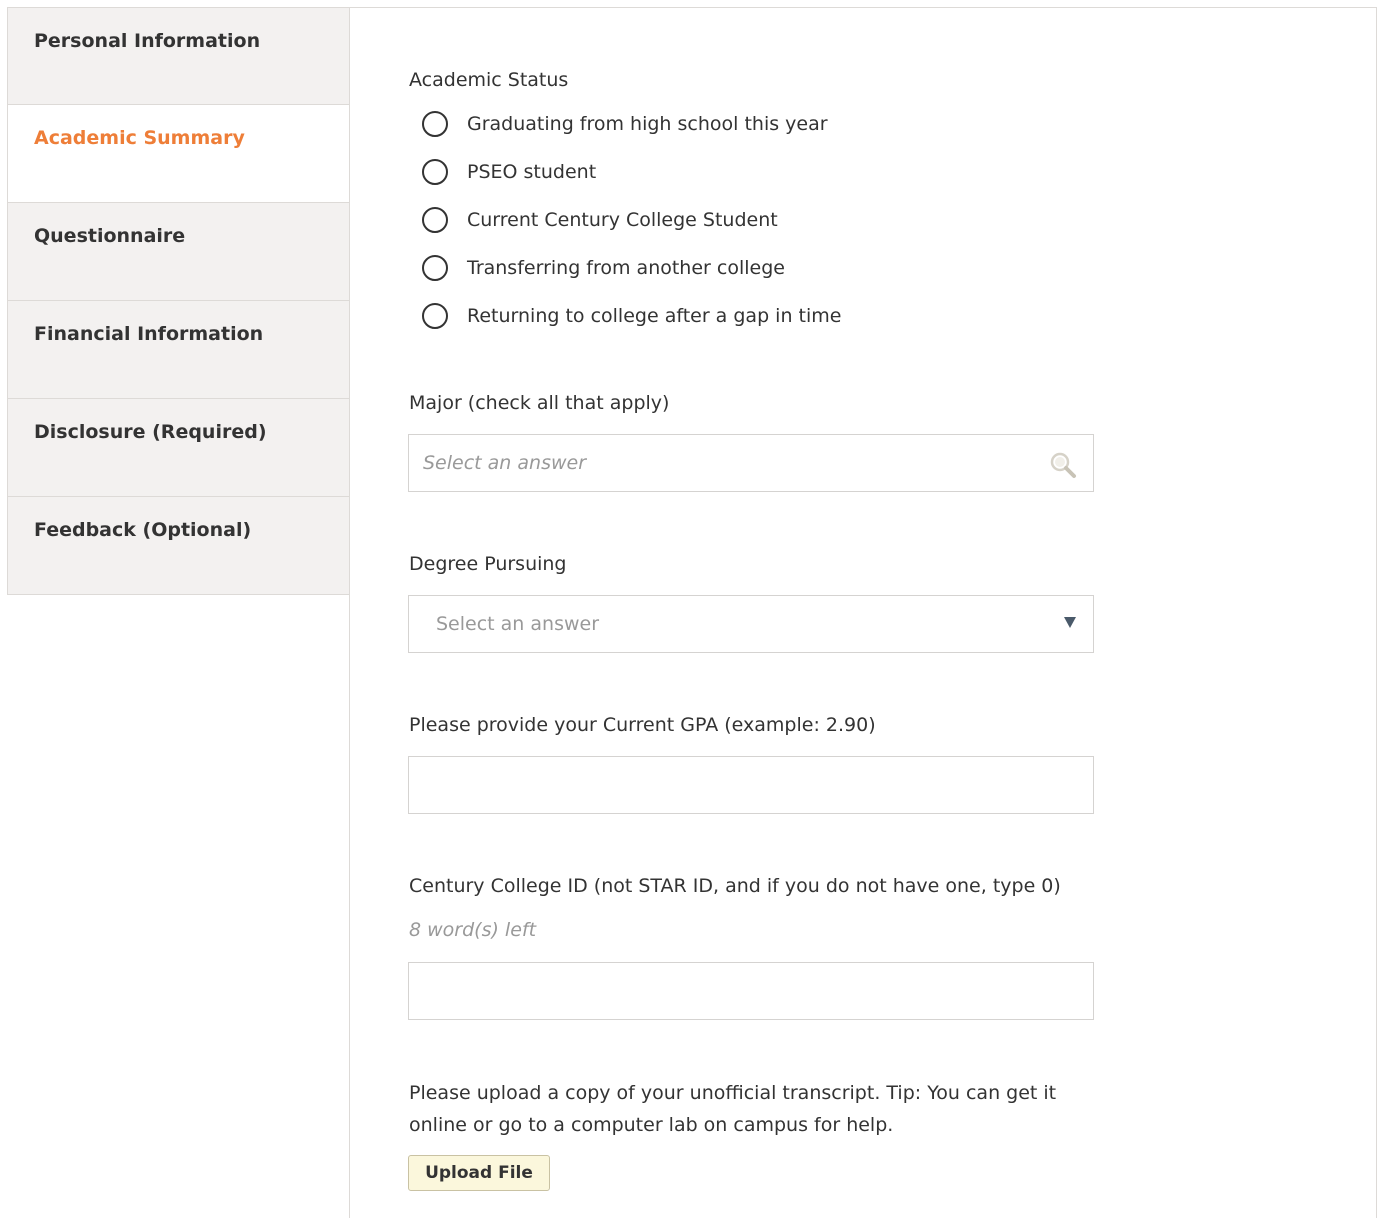  What do you see at coordinates (647, 124) in the screenshot?
I see `radio-label: Graduating from high school this year` at bounding box center [647, 124].